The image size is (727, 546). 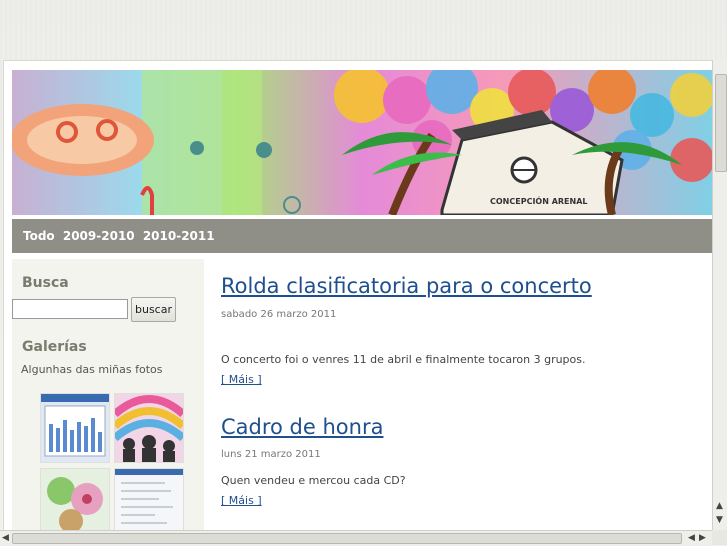 I want to click on post-title-link: Cadro de honra, so click(x=302, y=427).